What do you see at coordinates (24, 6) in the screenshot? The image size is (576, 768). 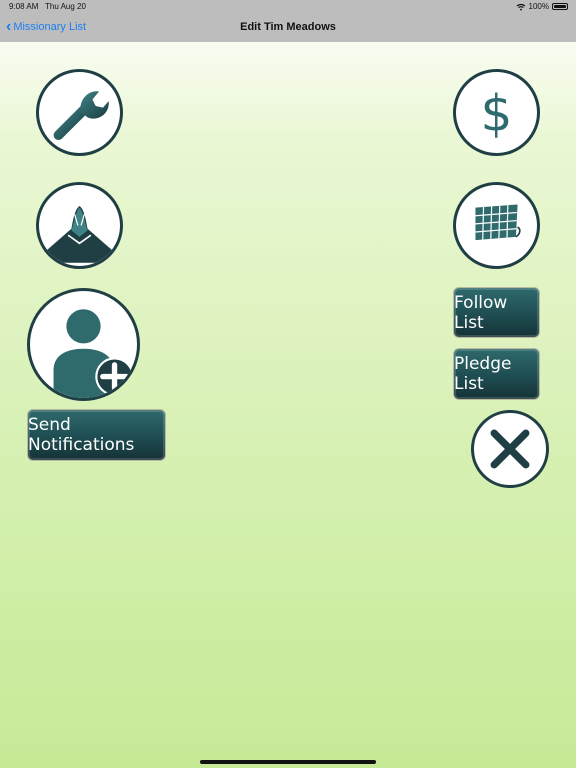 I see `status-clock: 9:08 AM` at bounding box center [24, 6].